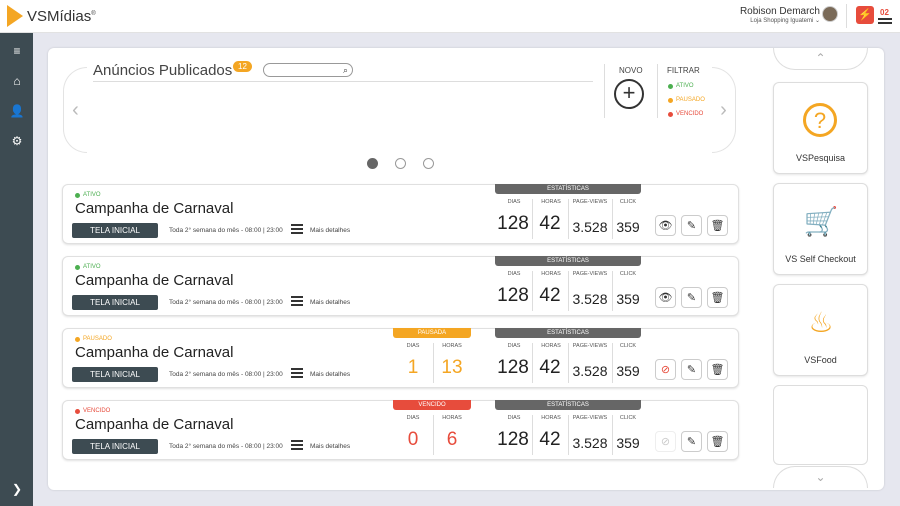 The height and width of the screenshot is (506, 900). What do you see at coordinates (92, 411) in the screenshot?
I see `status-badge: VENCIDO` at bounding box center [92, 411].